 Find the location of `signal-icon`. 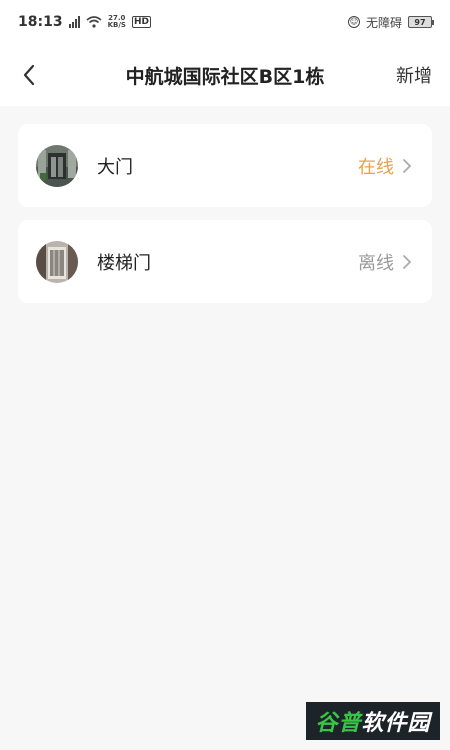

signal-icon is located at coordinates (74, 22).